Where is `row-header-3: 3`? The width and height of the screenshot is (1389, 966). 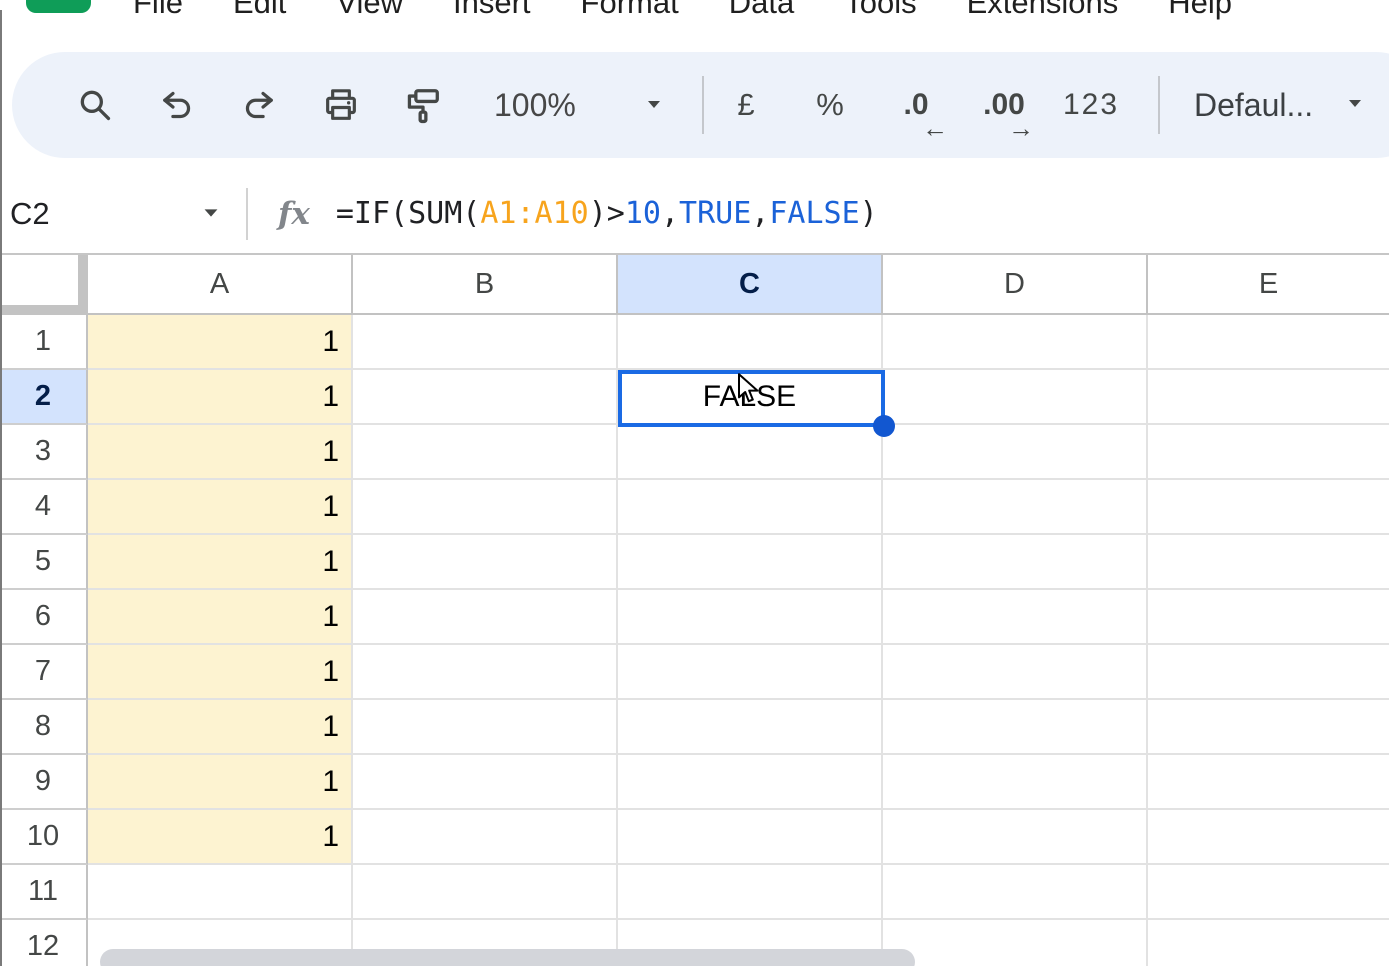 row-header-3: 3 is located at coordinates (44, 452).